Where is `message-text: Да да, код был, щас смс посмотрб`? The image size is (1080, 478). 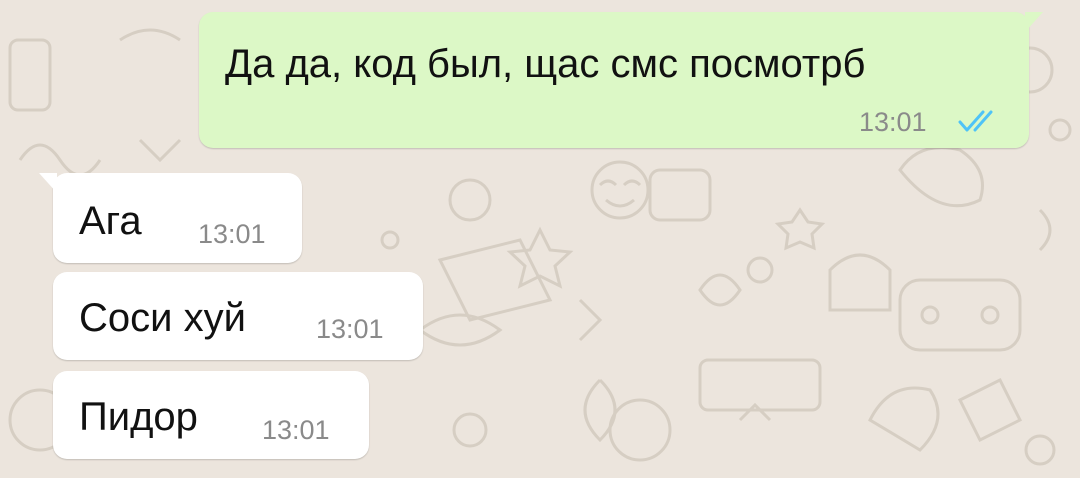
message-text: Да да, код был, щас смс посмотрб is located at coordinates (545, 64).